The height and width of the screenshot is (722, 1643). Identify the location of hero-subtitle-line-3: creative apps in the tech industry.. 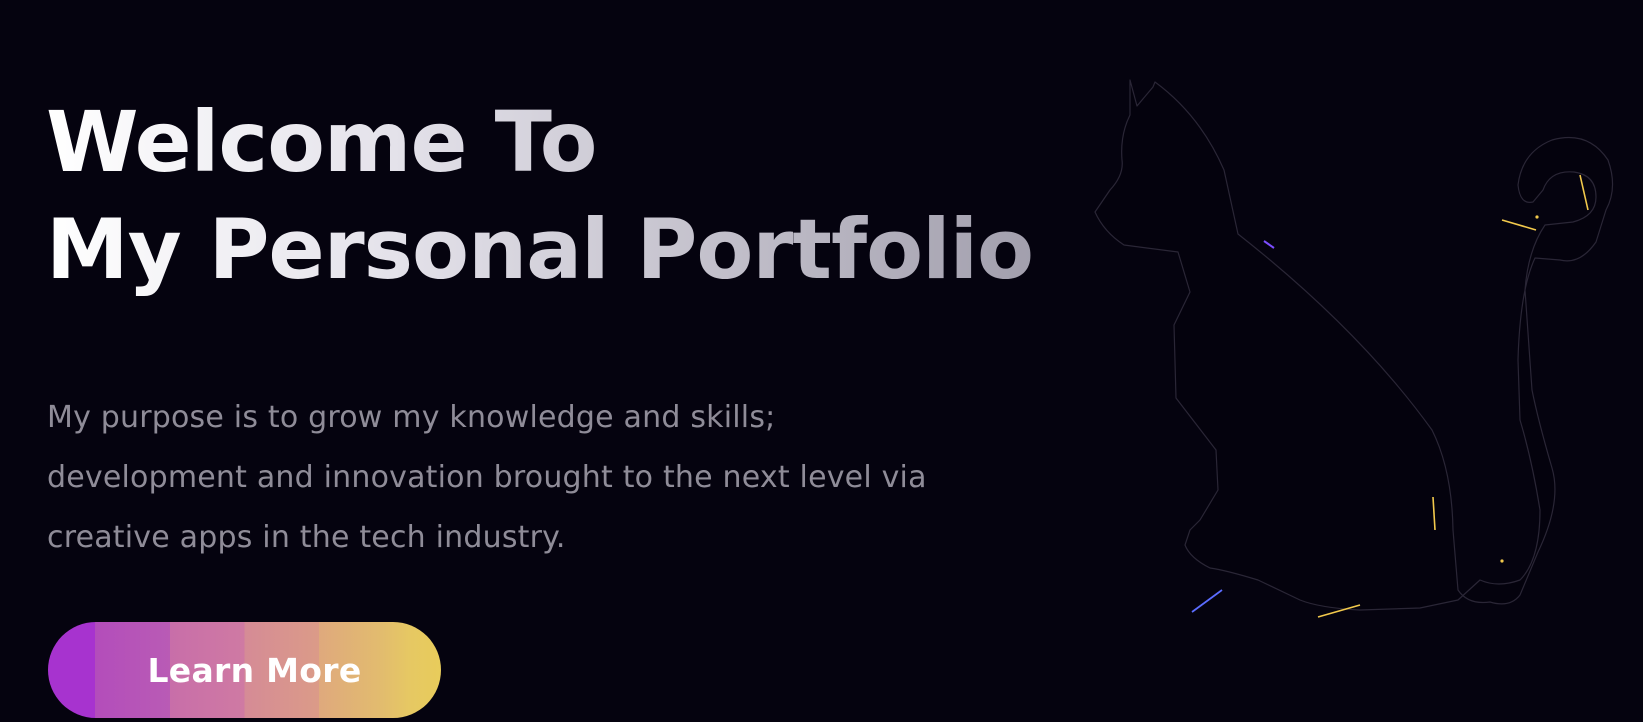
(306, 537).